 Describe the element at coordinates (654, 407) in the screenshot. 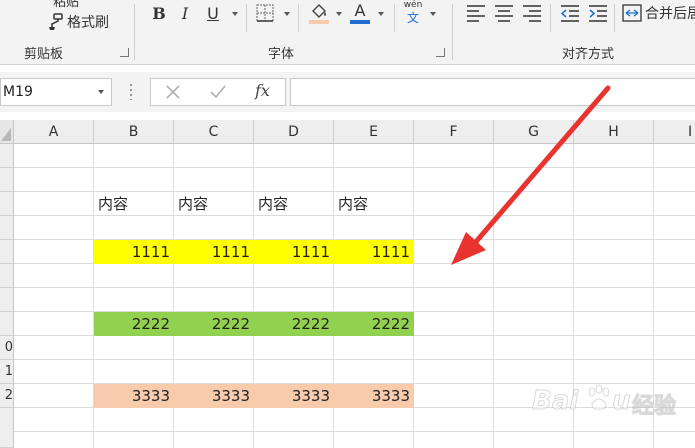

I see `watermark-cn: 经验` at that location.